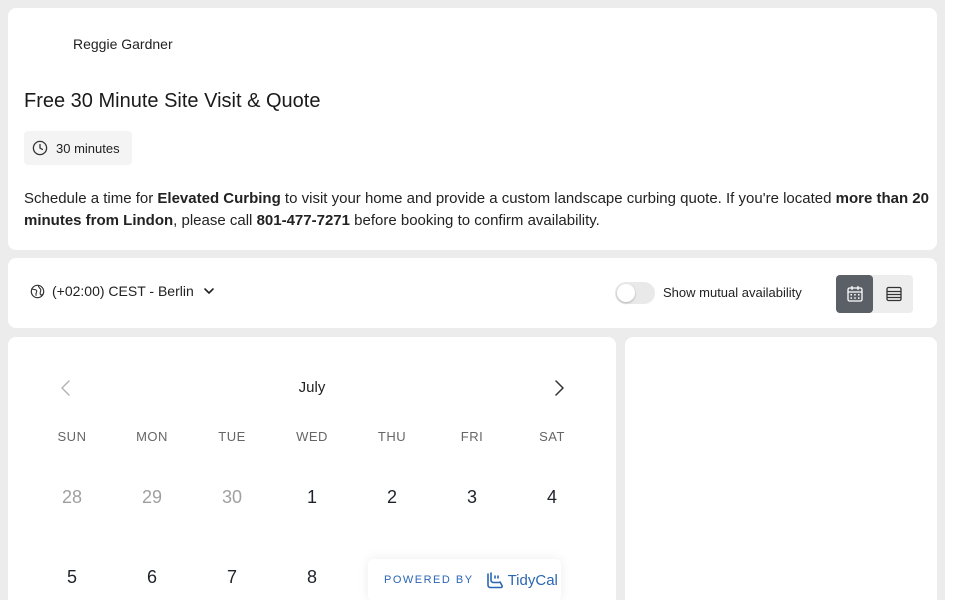 This screenshot has width=960, height=600. I want to click on time-slots-panel, so click(781, 468).